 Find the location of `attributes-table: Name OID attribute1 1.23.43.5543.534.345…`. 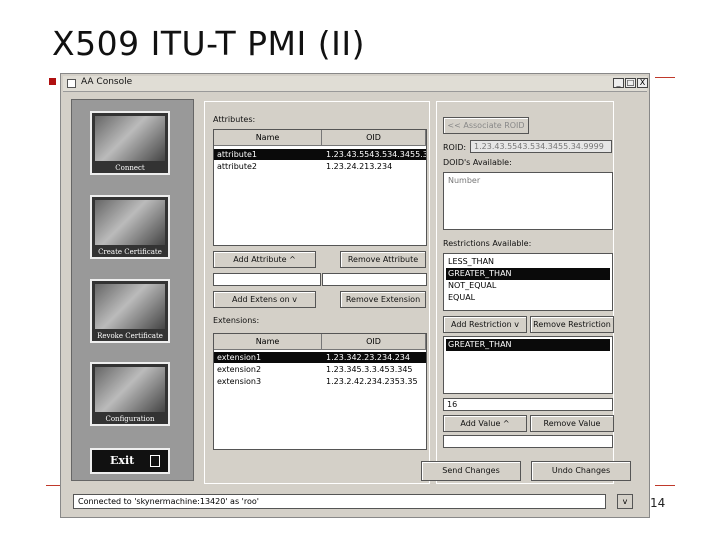

attributes-table: Name OID attribute1 1.23.43.5543.534.345… is located at coordinates (320, 187).